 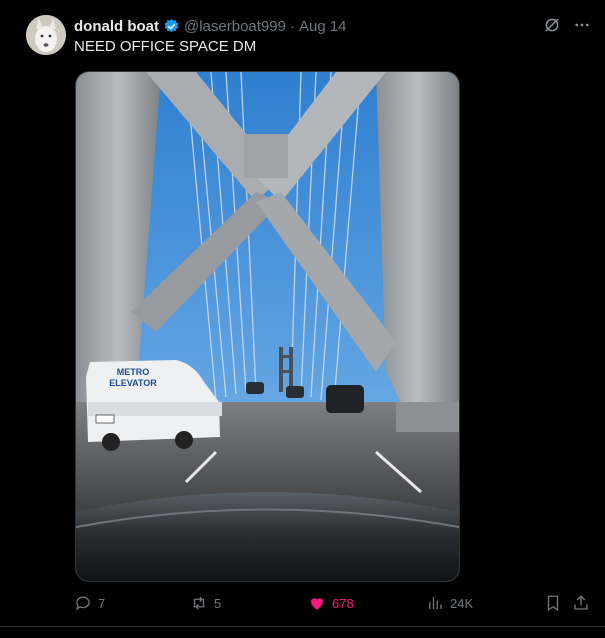 I want to click on views-icon, so click(x=435, y=603).